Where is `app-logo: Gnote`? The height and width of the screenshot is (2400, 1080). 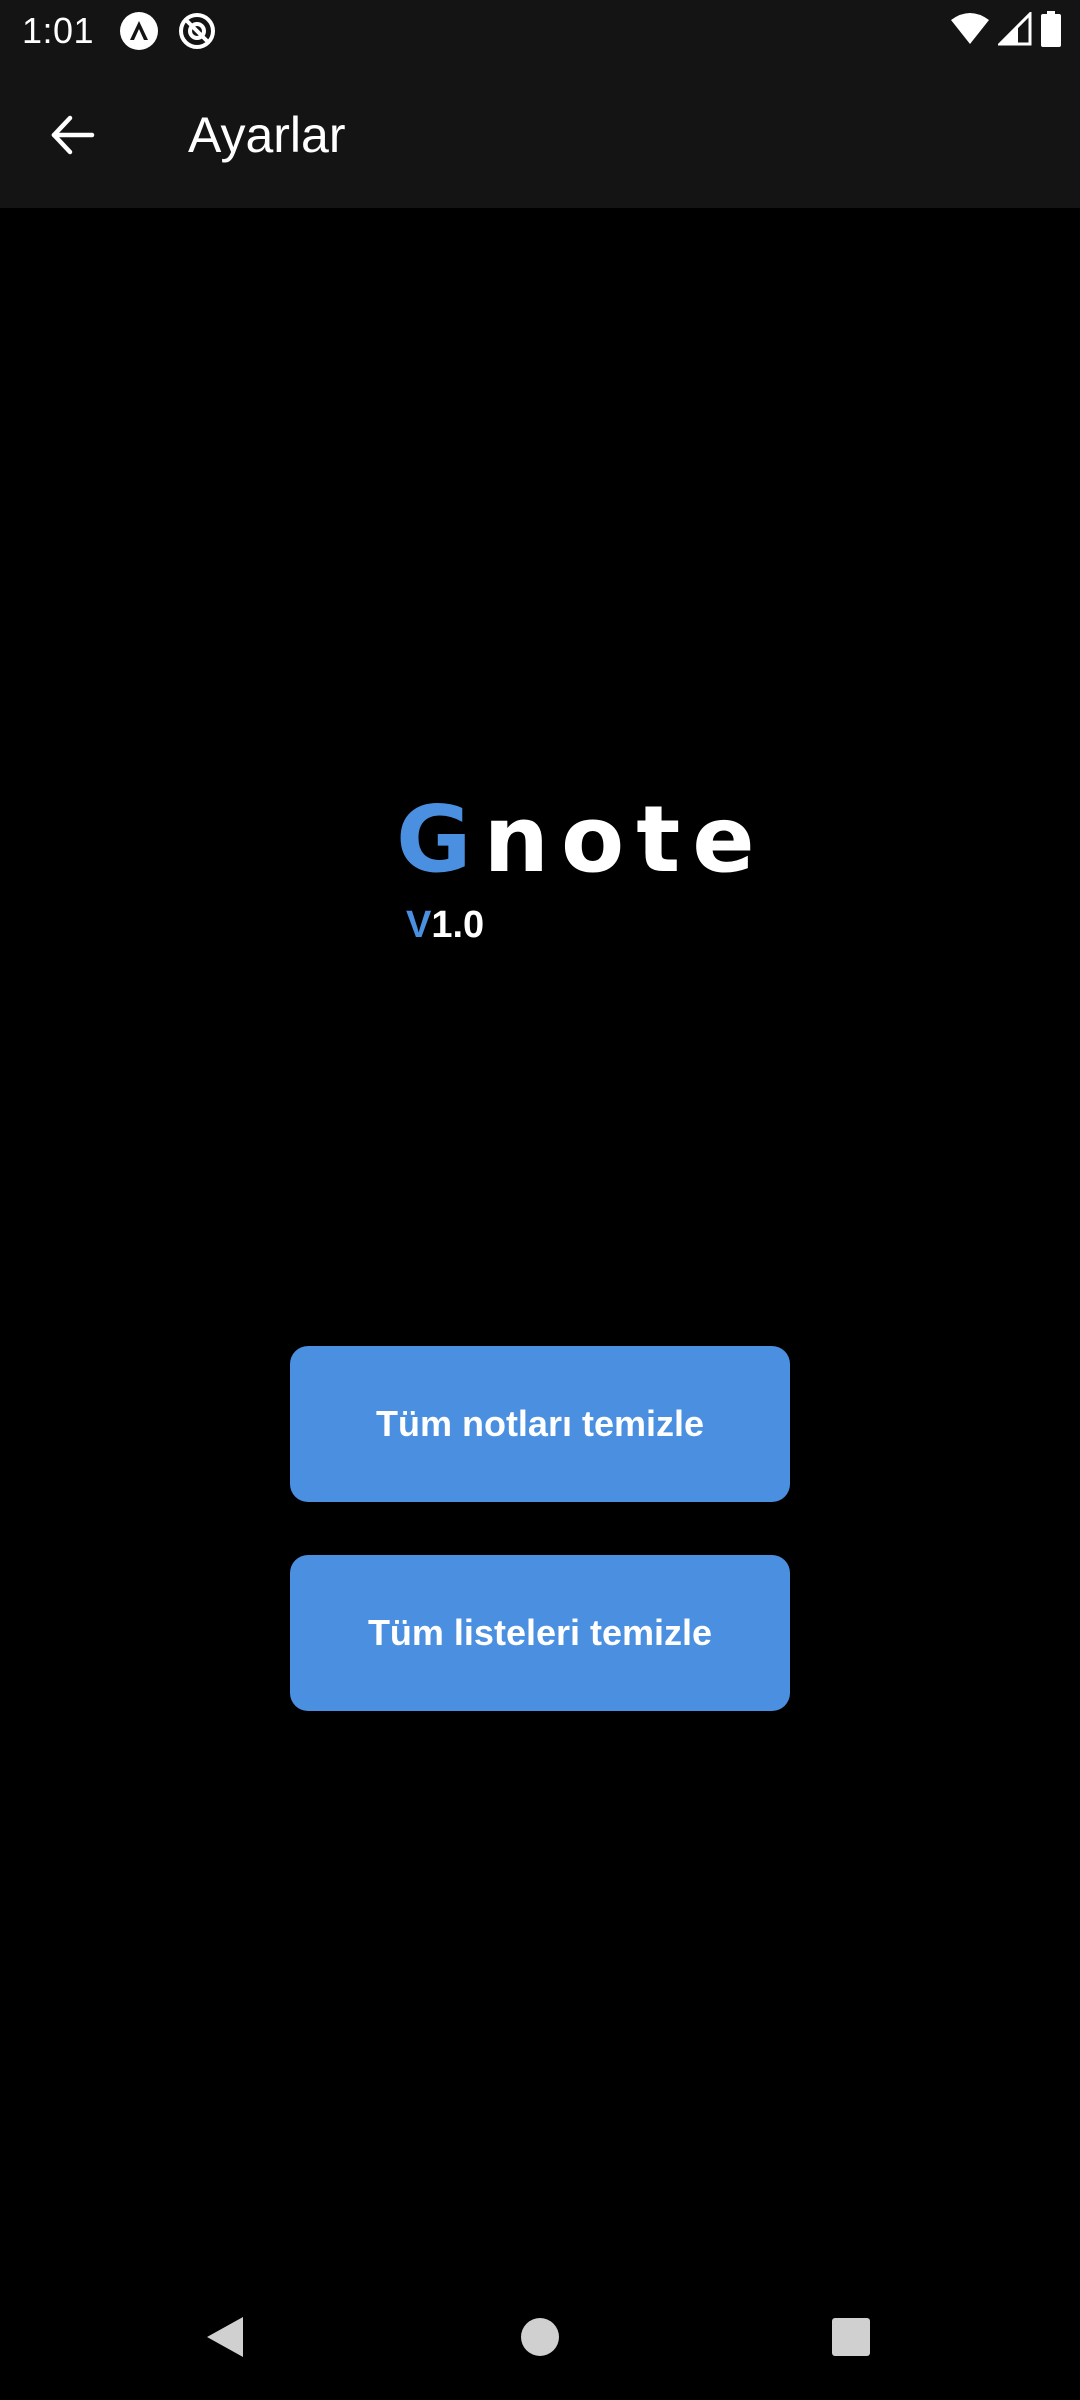
app-logo: Gnote is located at coordinates (596, 840).